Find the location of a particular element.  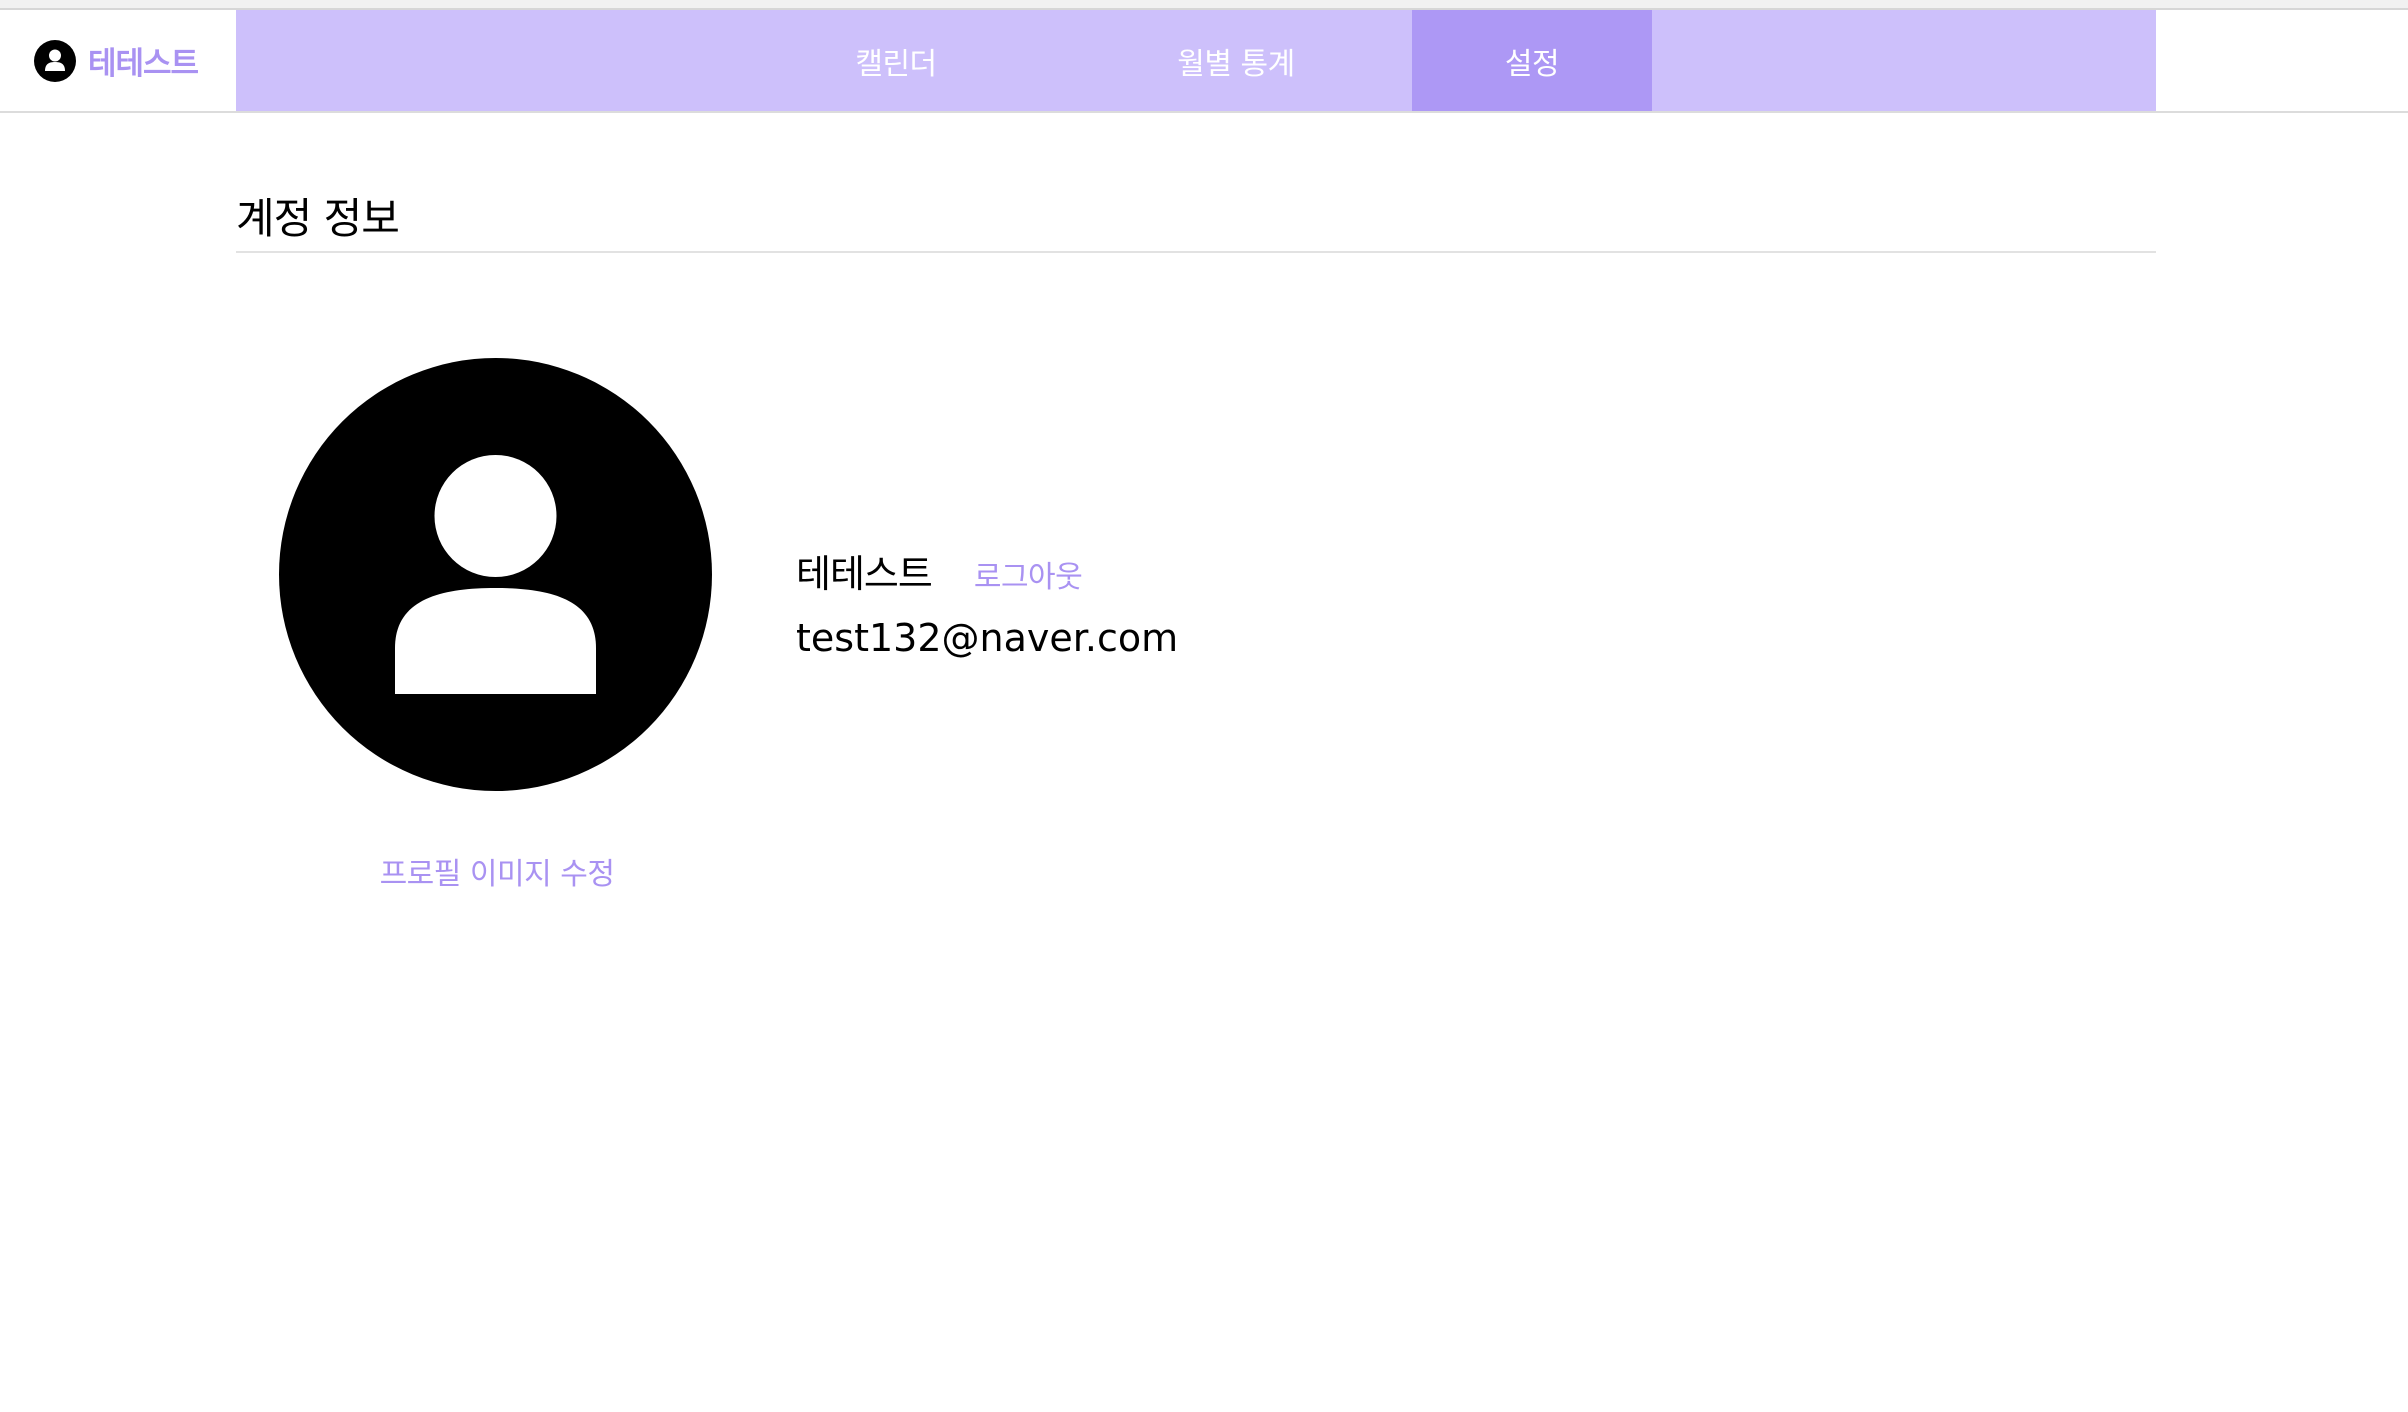

section-divider is located at coordinates (1196, 252).